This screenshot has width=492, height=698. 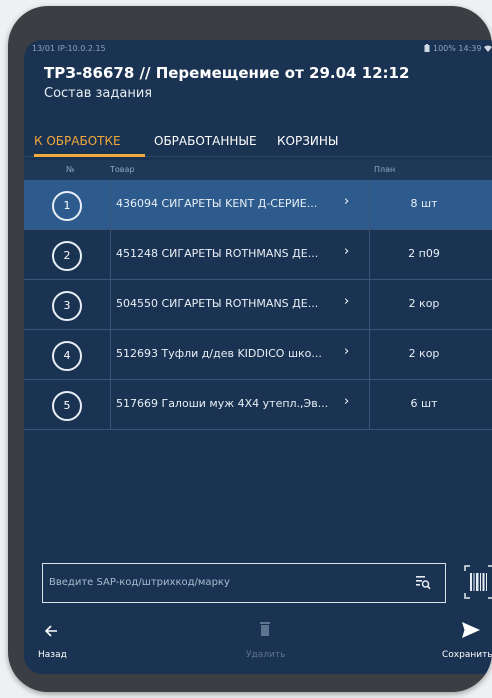 What do you see at coordinates (423, 582) in the screenshot?
I see `list-search-icon` at bounding box center [423, 582].